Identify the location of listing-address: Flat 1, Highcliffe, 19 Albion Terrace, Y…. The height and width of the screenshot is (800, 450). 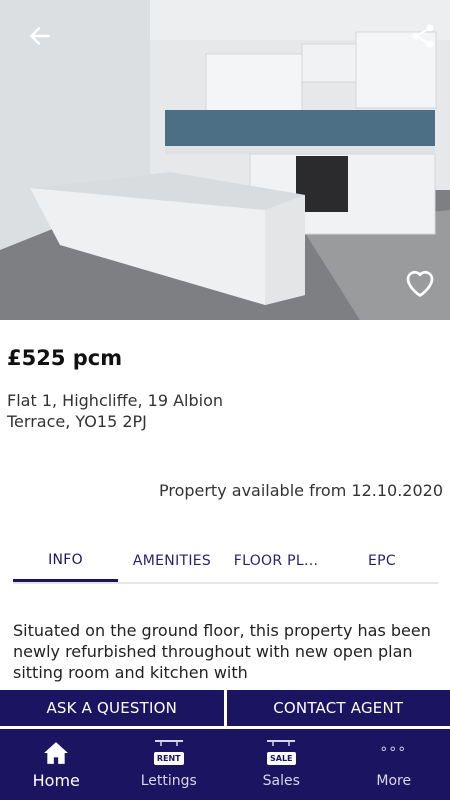
(115, 411).